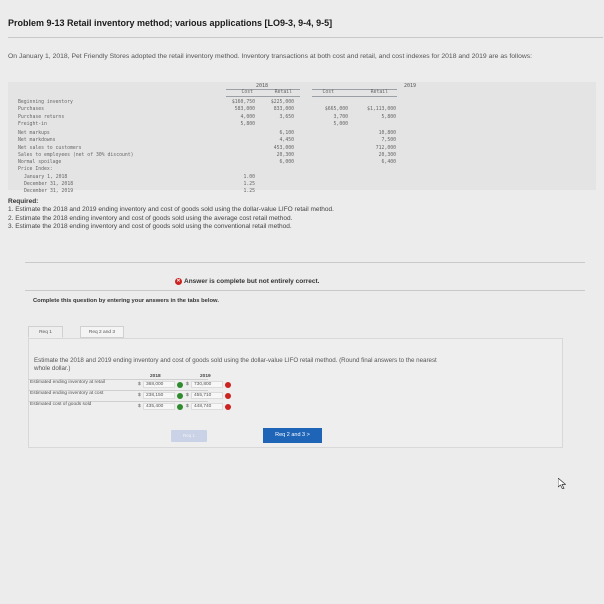 The image size is (604, 604). Describe the element at coordinates (249, 177) in the screenshot. I see `inventory-cell-c18: 1.00` at that location.